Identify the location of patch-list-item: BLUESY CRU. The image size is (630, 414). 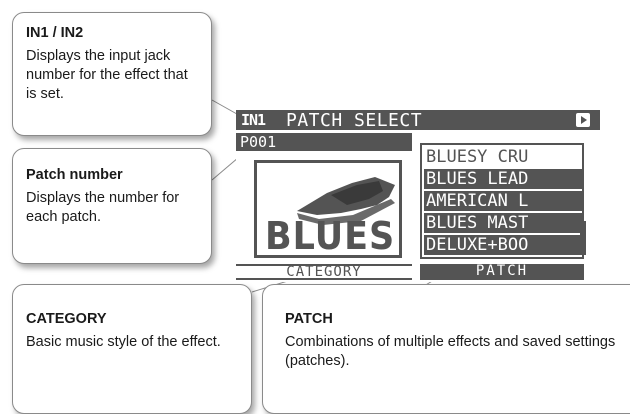
(503, 157).